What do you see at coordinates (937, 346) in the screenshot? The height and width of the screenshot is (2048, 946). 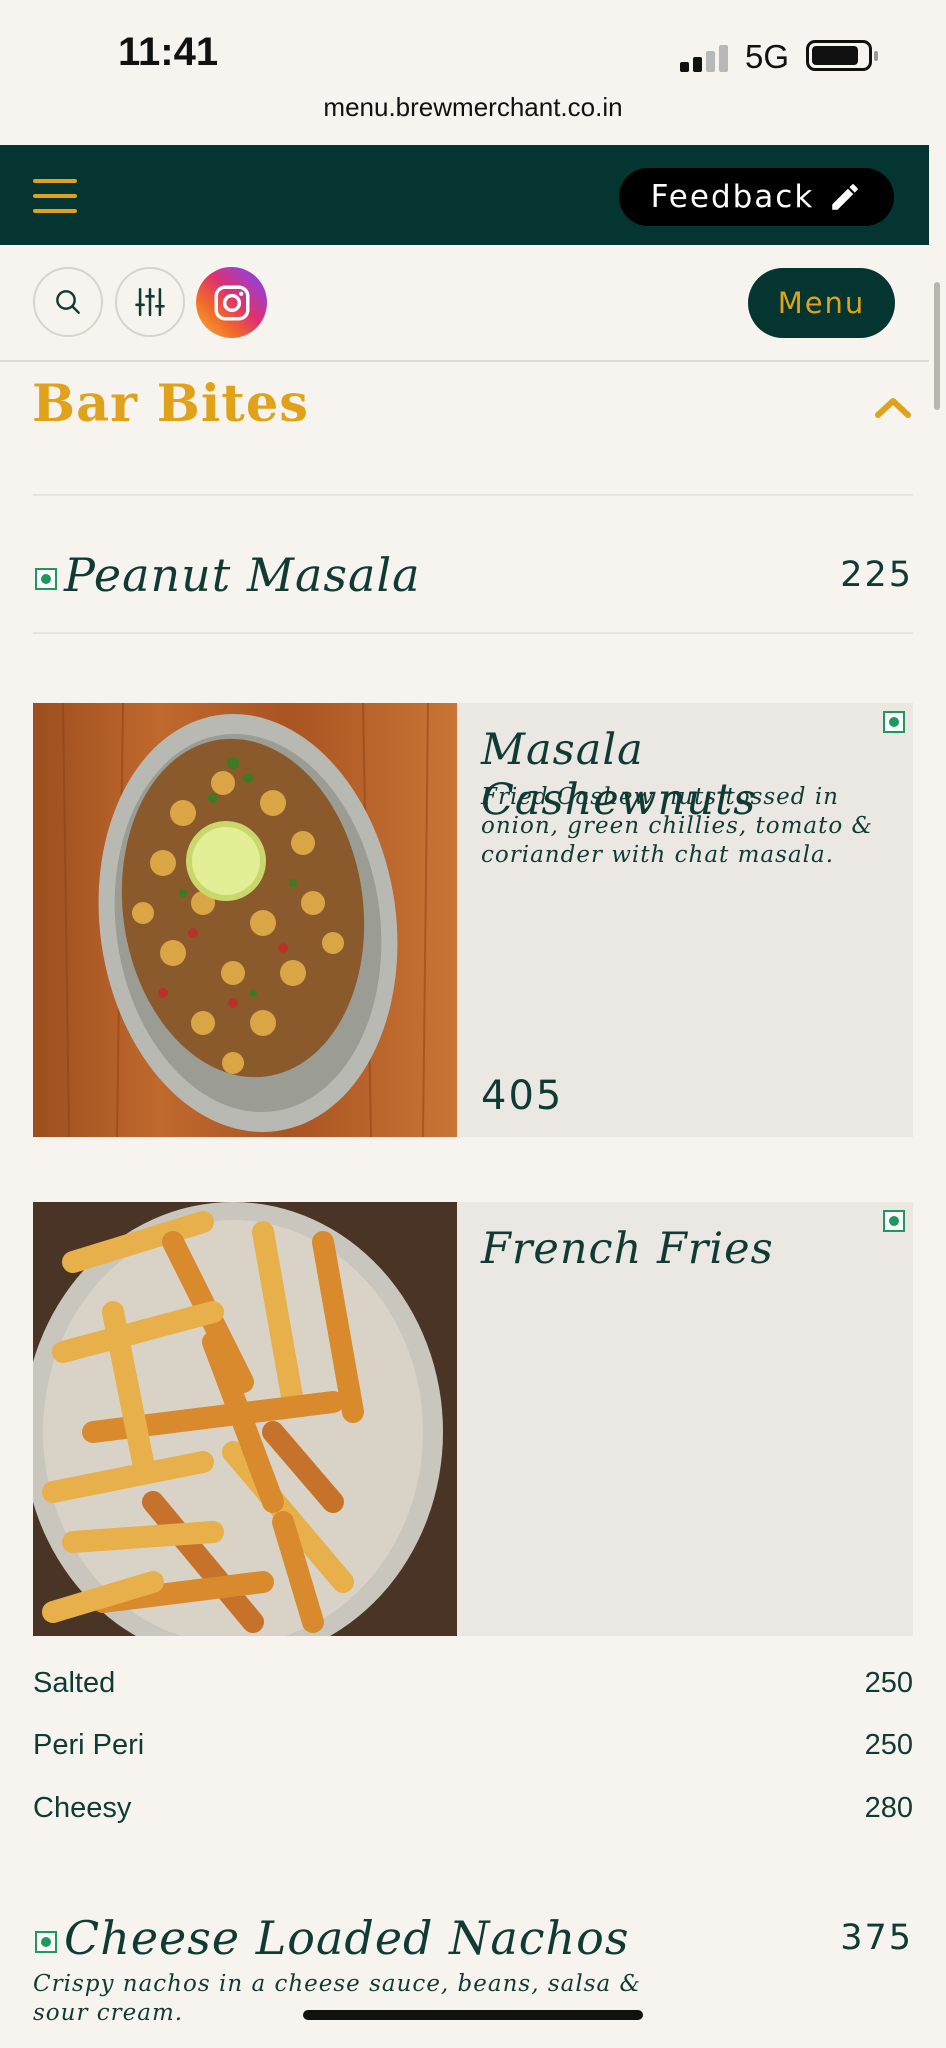 I see `scrollbar` at bounding box center [937, 346].